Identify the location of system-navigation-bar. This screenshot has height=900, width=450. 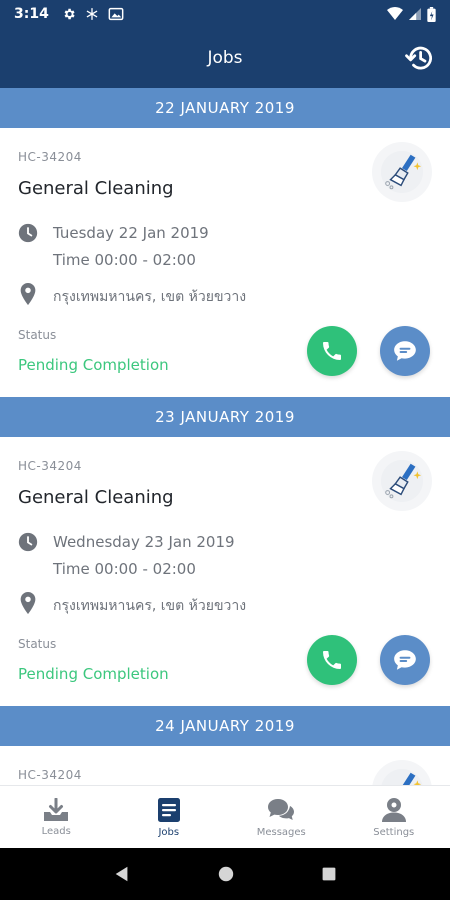
(225, 874).